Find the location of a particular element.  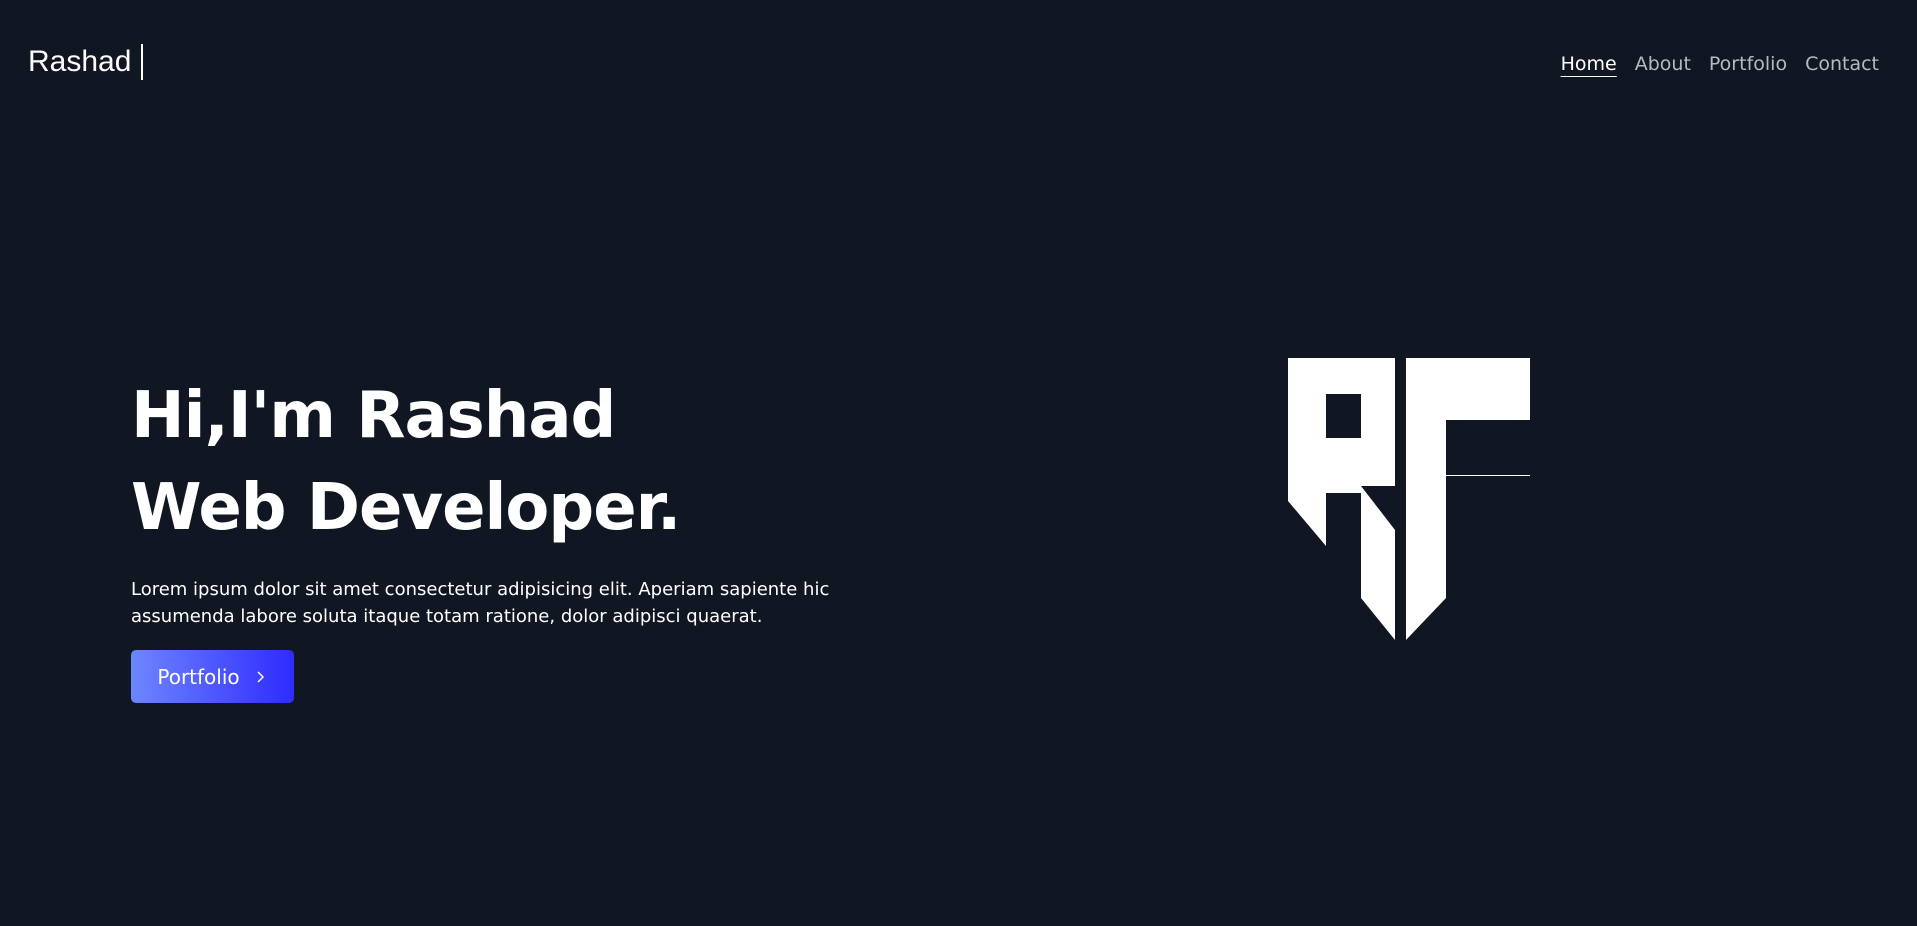

hero-title: Hi,I'm Rashad Web Developer. is located at coordinates (481, 462).